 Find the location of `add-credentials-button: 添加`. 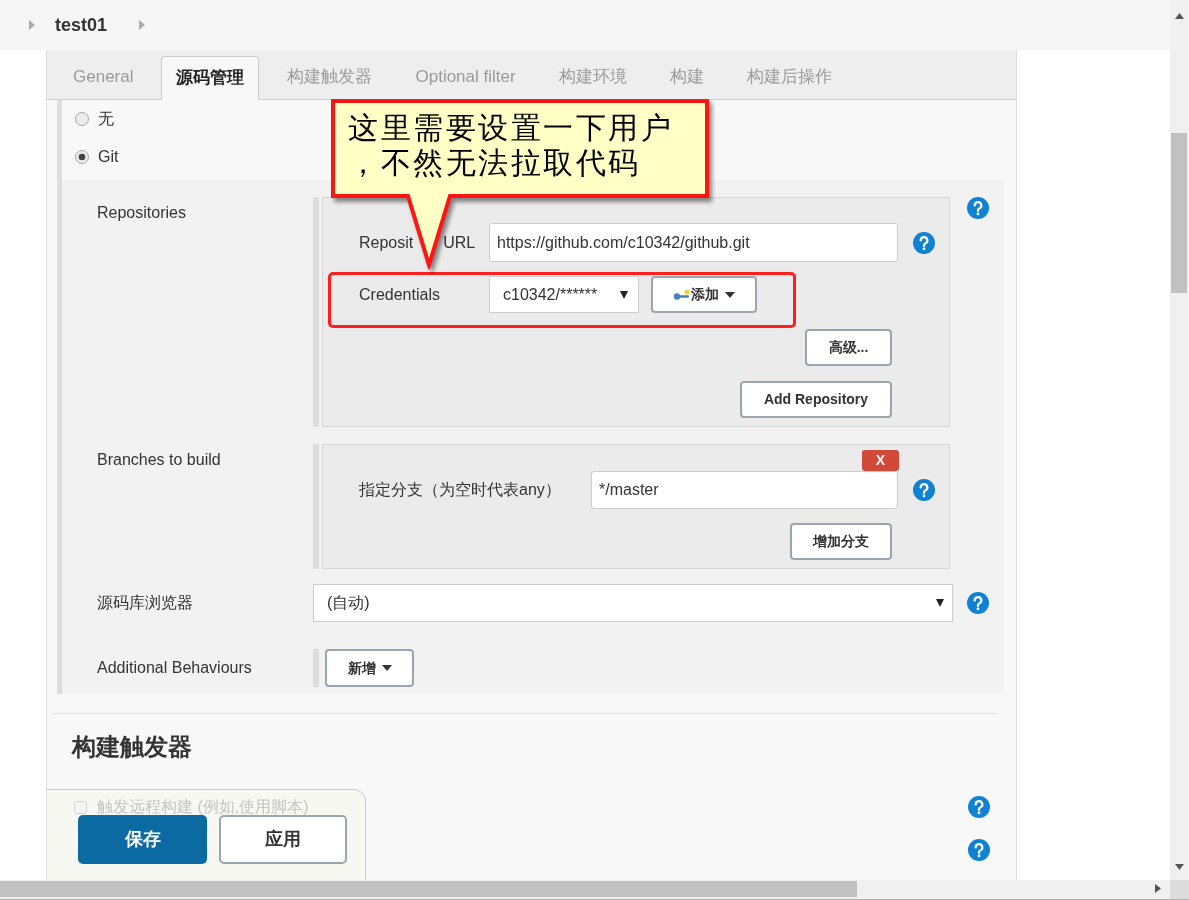

add-credentials-button: 添加 is located at coordinates (704, 294).